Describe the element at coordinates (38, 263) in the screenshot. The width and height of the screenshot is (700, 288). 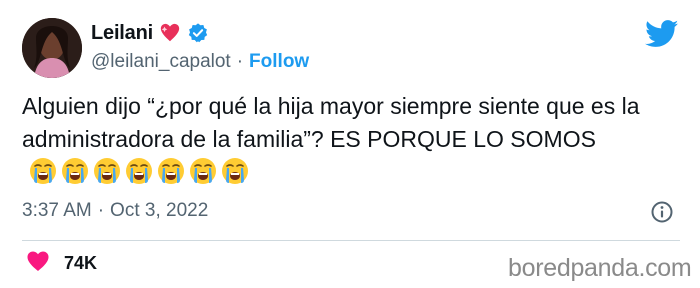
I see `like-heart-icon` at that location.